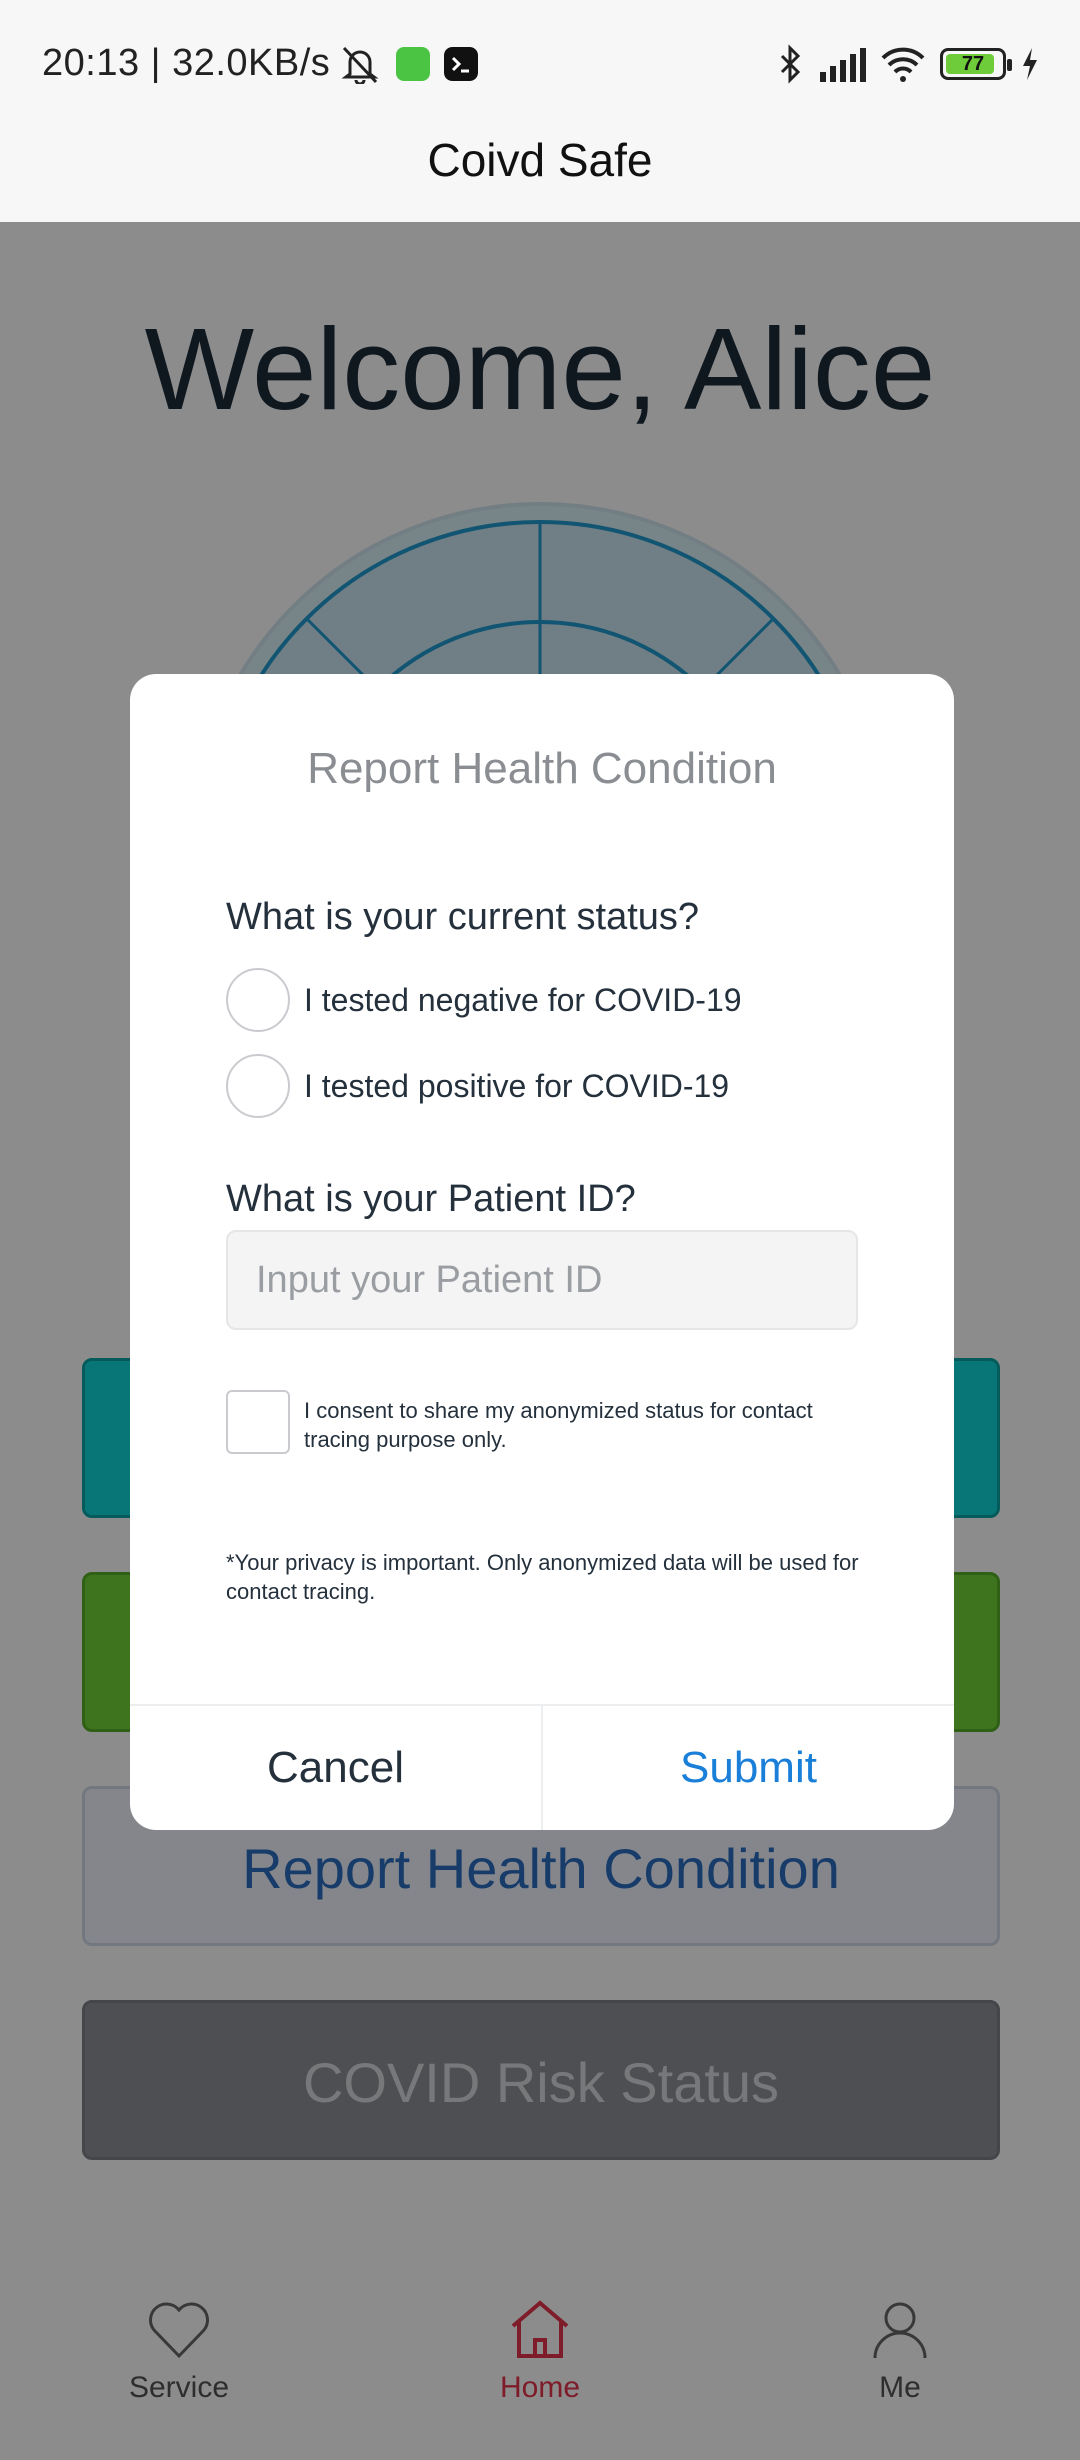  What do you see at coordinates (540, 160) in the screenshot?
I see `app-title: Coivd Safe` at bounding box center [540, 160].